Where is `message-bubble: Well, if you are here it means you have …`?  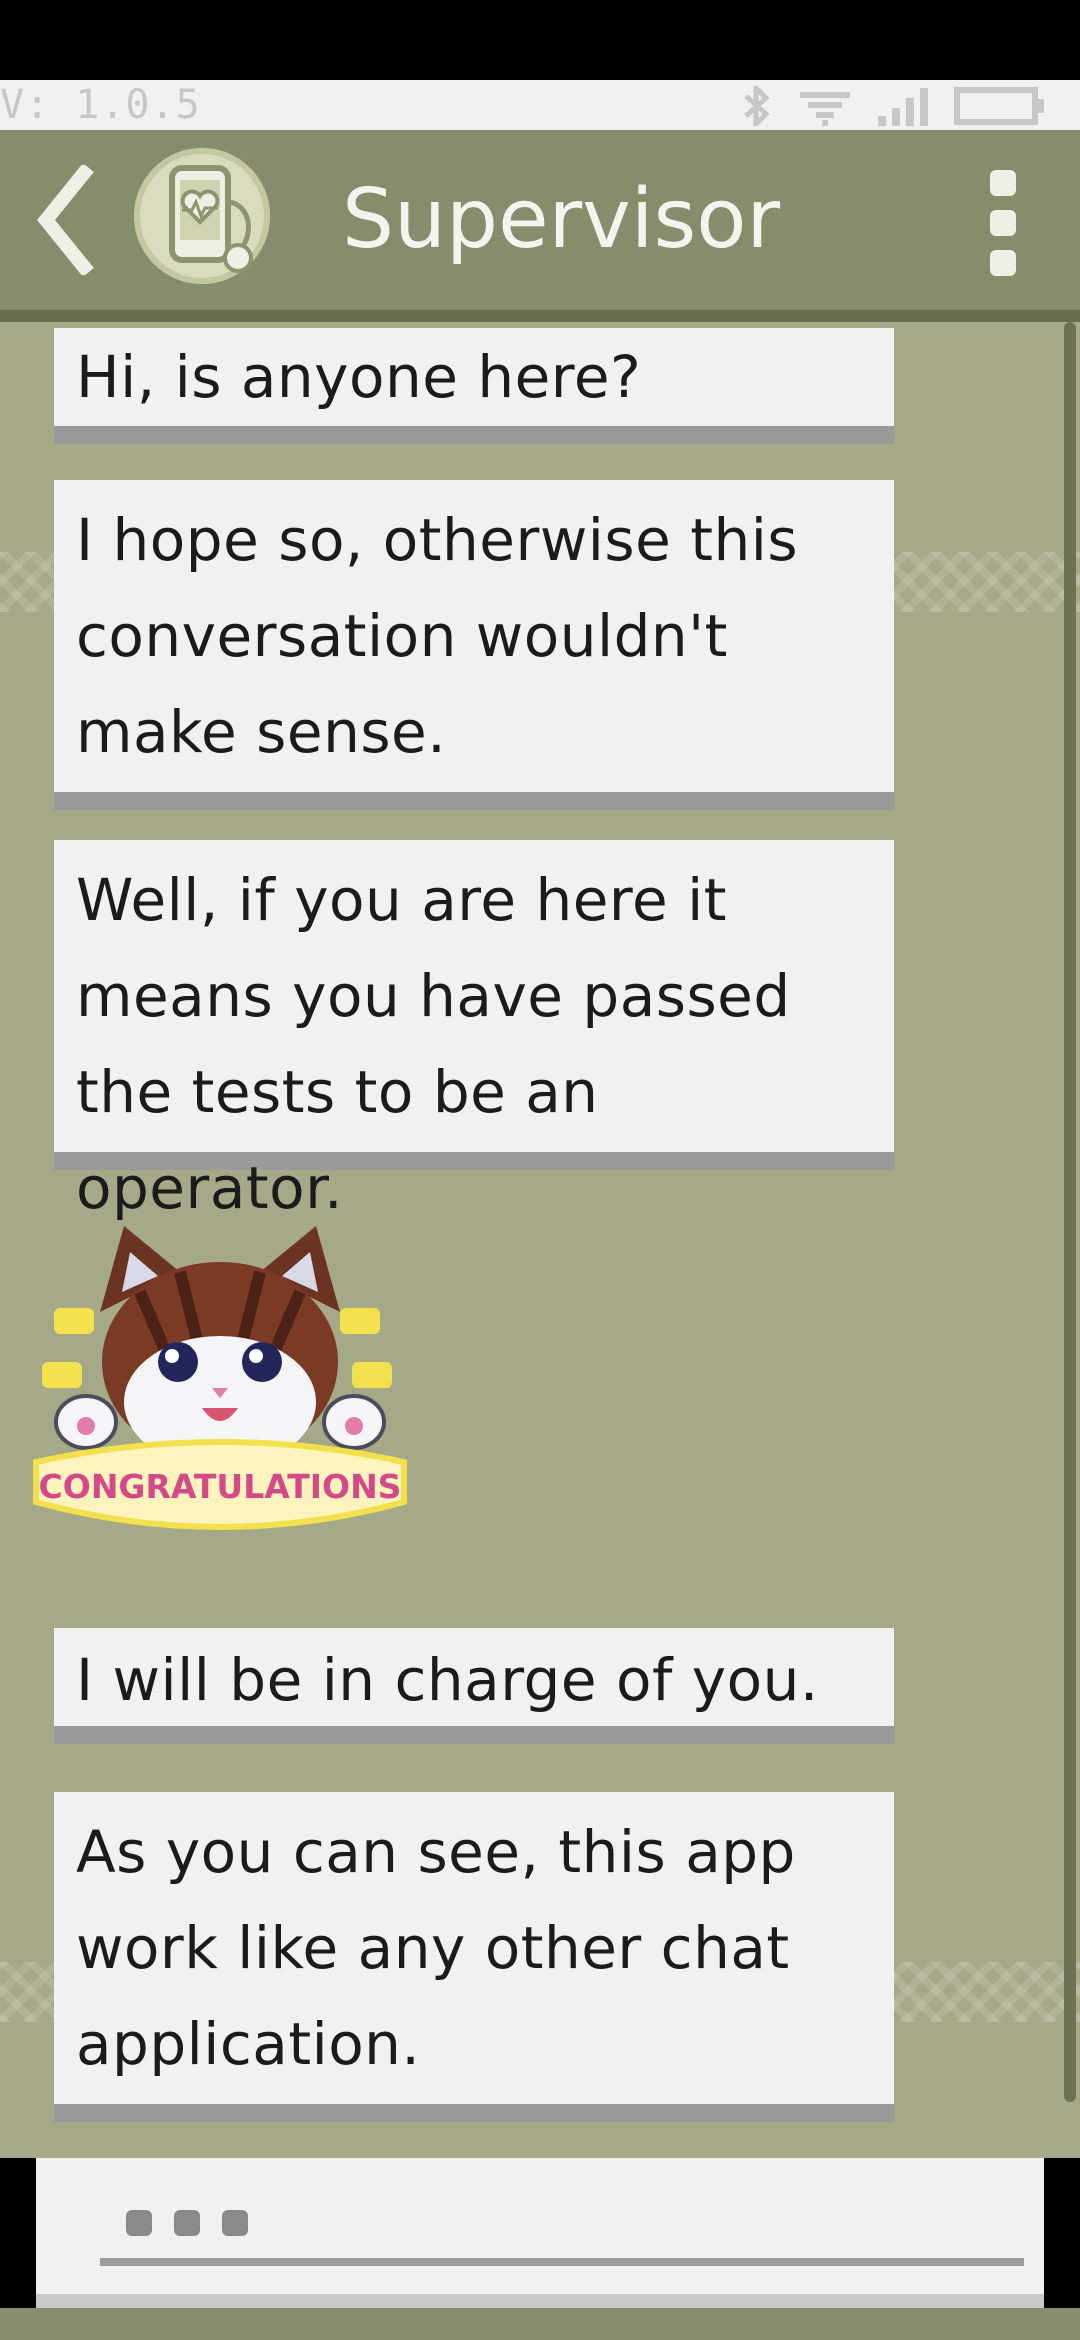
message-bubble: Well, if you are here it means you have … is located at coordinates (474, 1031).